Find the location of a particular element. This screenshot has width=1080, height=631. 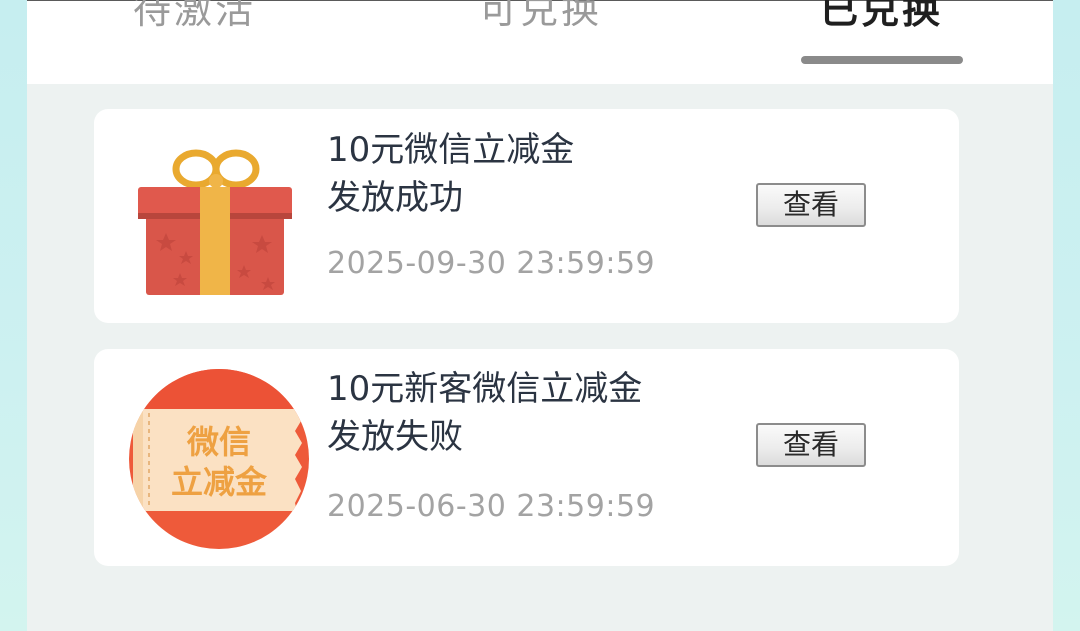

tab-bar: 待激活 可兑换 已兑换 is located at coordinates (540, 42).